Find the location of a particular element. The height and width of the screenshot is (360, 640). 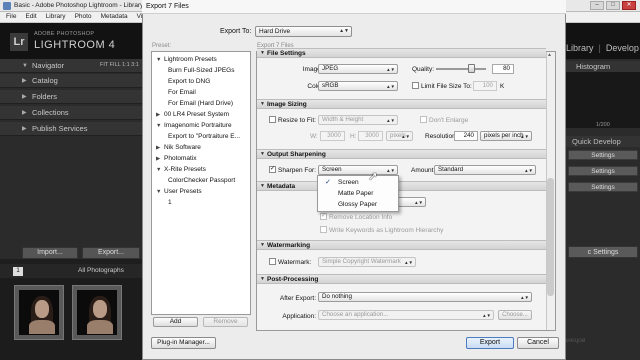

preset-item: Export to DNG is located at coordinates (189, 81).